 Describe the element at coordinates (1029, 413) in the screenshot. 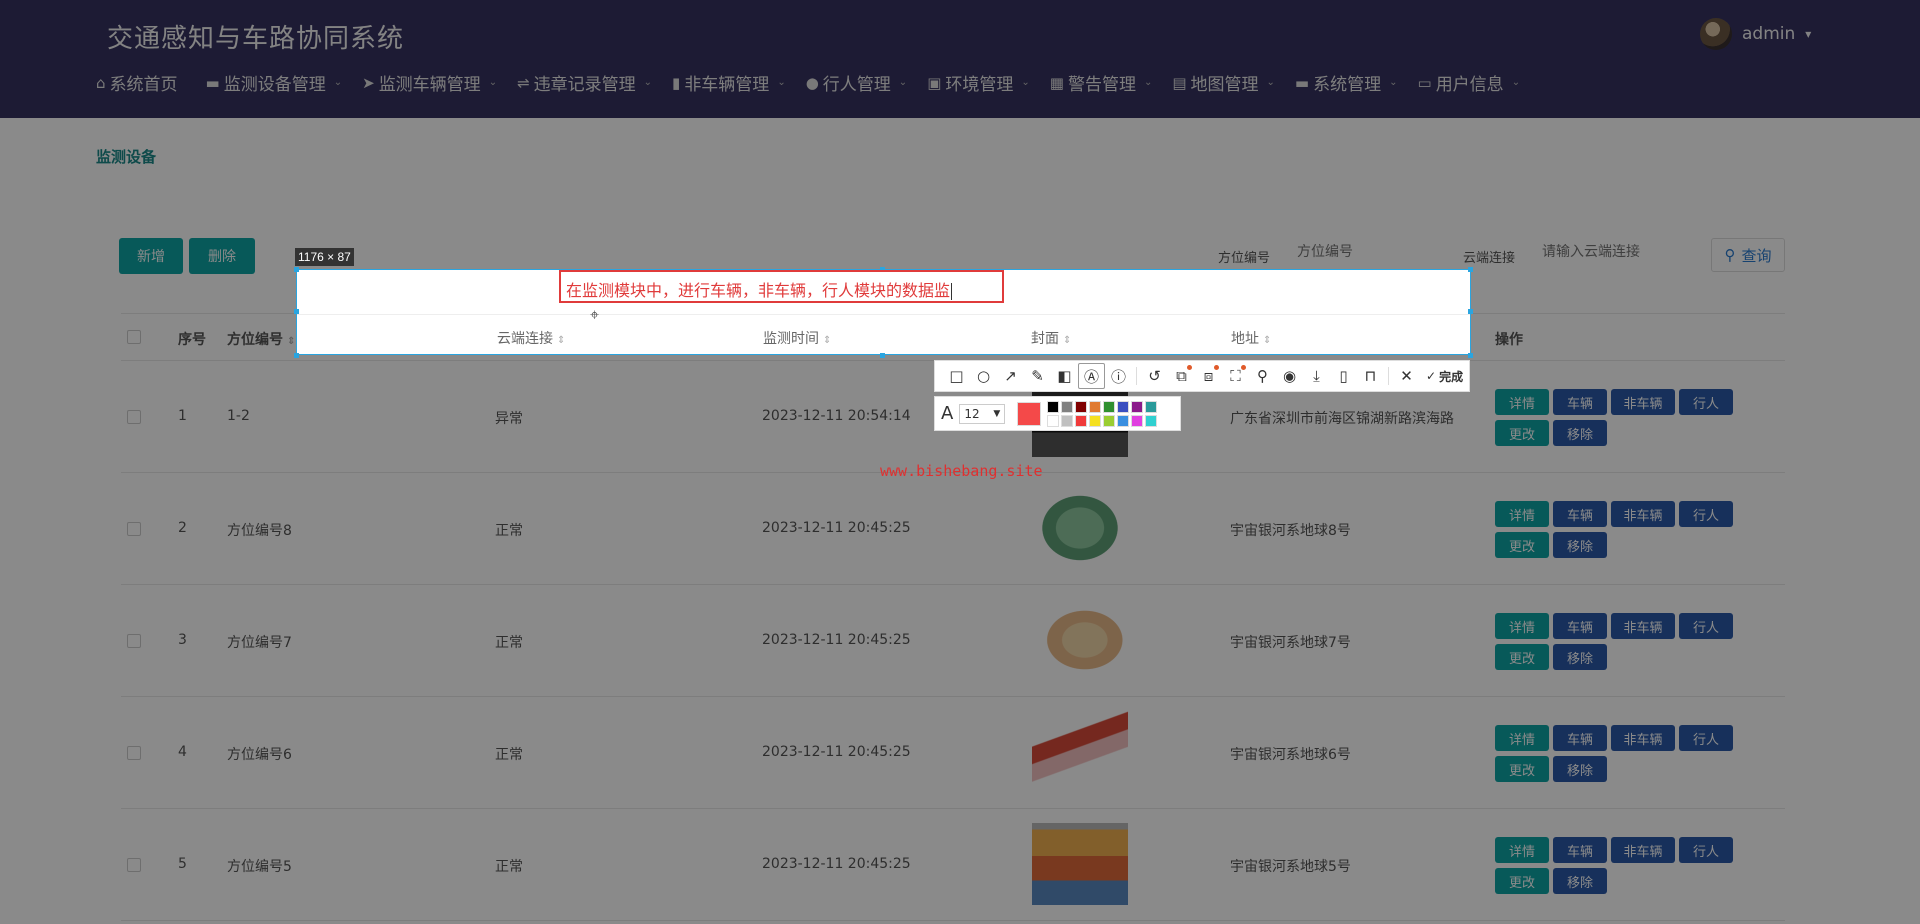

I see `current-color-swatch` at that location.